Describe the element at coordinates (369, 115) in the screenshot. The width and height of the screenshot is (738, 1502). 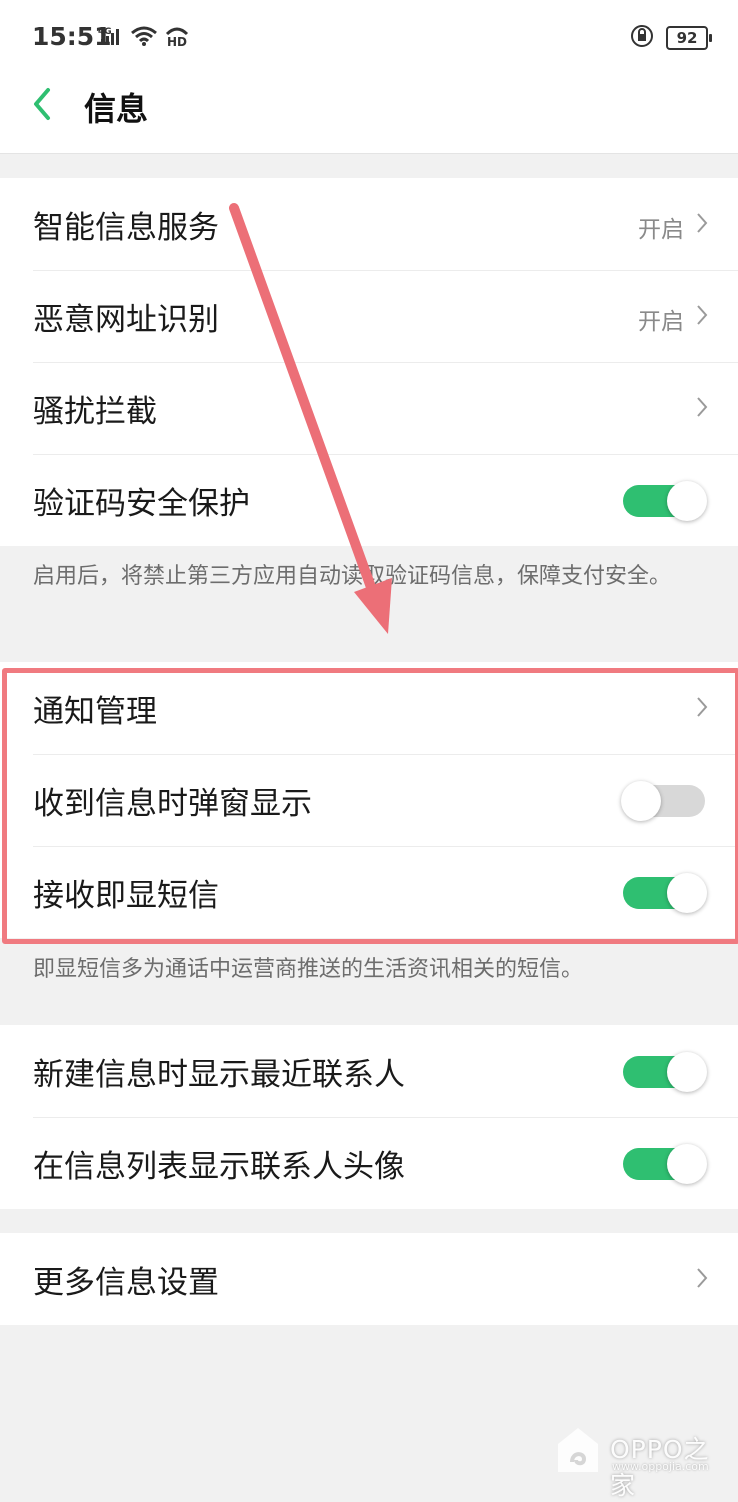
I see `nav-bar: 信息` at that location.